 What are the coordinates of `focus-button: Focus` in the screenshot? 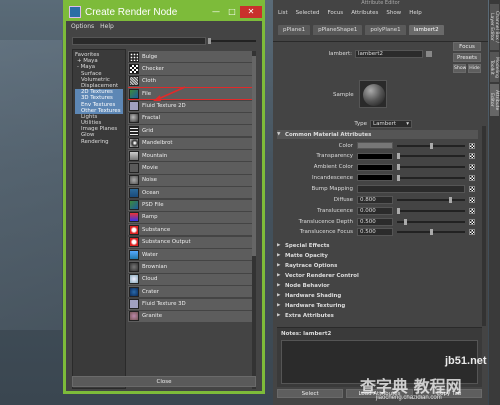 It's located at (467, 46).